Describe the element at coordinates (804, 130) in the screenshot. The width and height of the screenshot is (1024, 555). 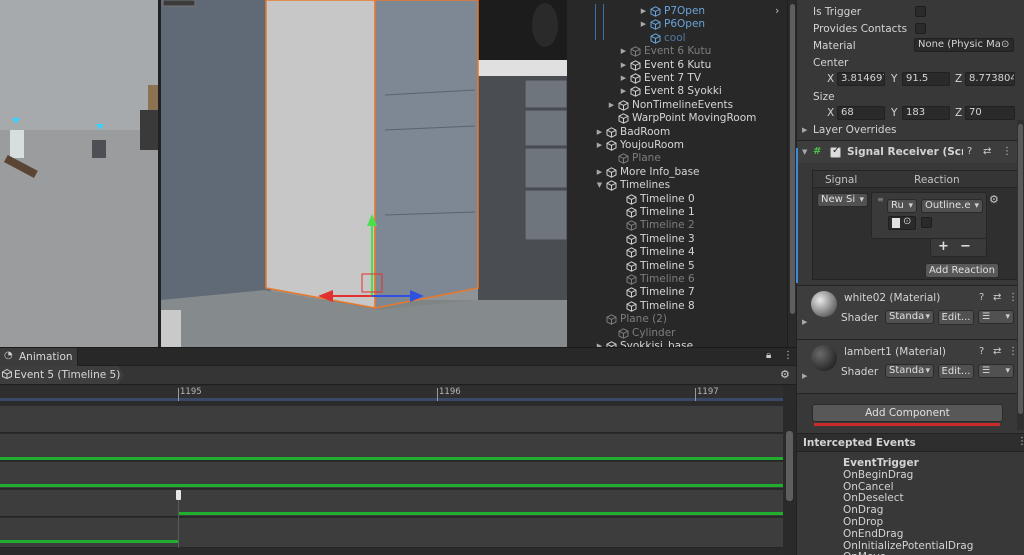
I see `layer-overrides-arrow-icon: ▶` at that location.